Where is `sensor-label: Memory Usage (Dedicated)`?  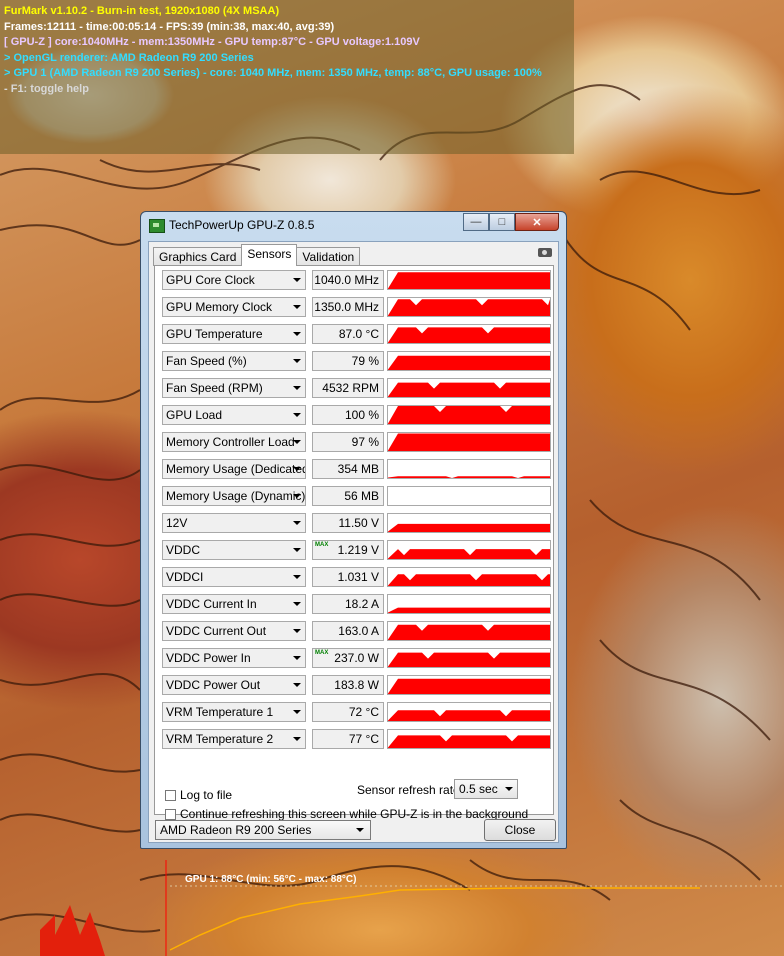
sensor-label: Memory Usage (Dedicated) is located at coordinates (236, 469).